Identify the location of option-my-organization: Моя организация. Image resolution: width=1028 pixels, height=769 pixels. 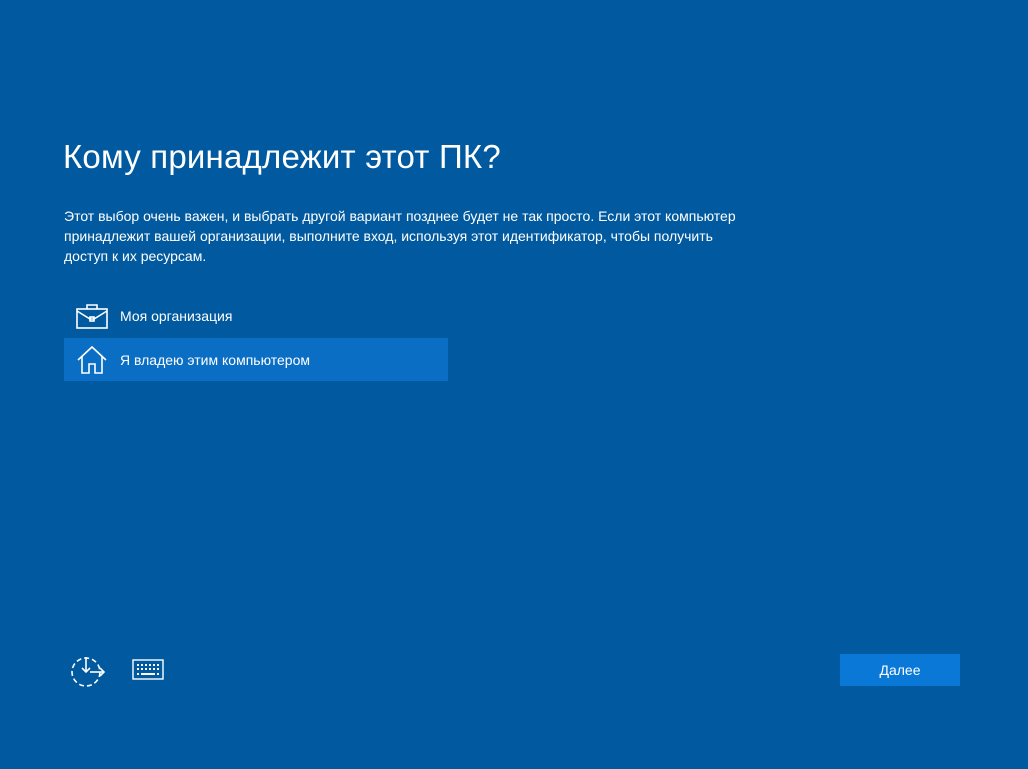
(256, 315).